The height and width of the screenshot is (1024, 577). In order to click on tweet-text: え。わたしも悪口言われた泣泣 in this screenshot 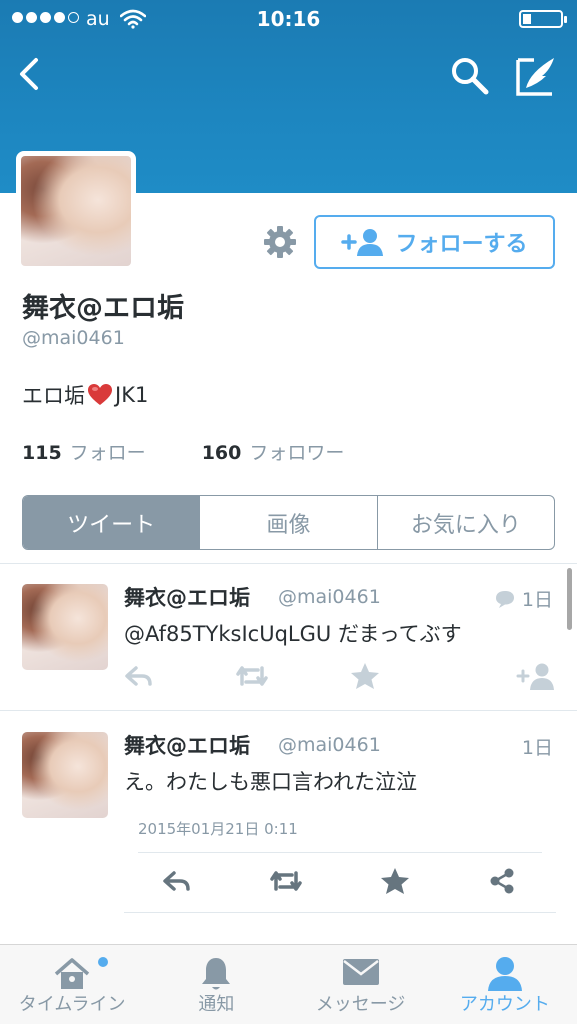, I will do `click(270, 782)`.